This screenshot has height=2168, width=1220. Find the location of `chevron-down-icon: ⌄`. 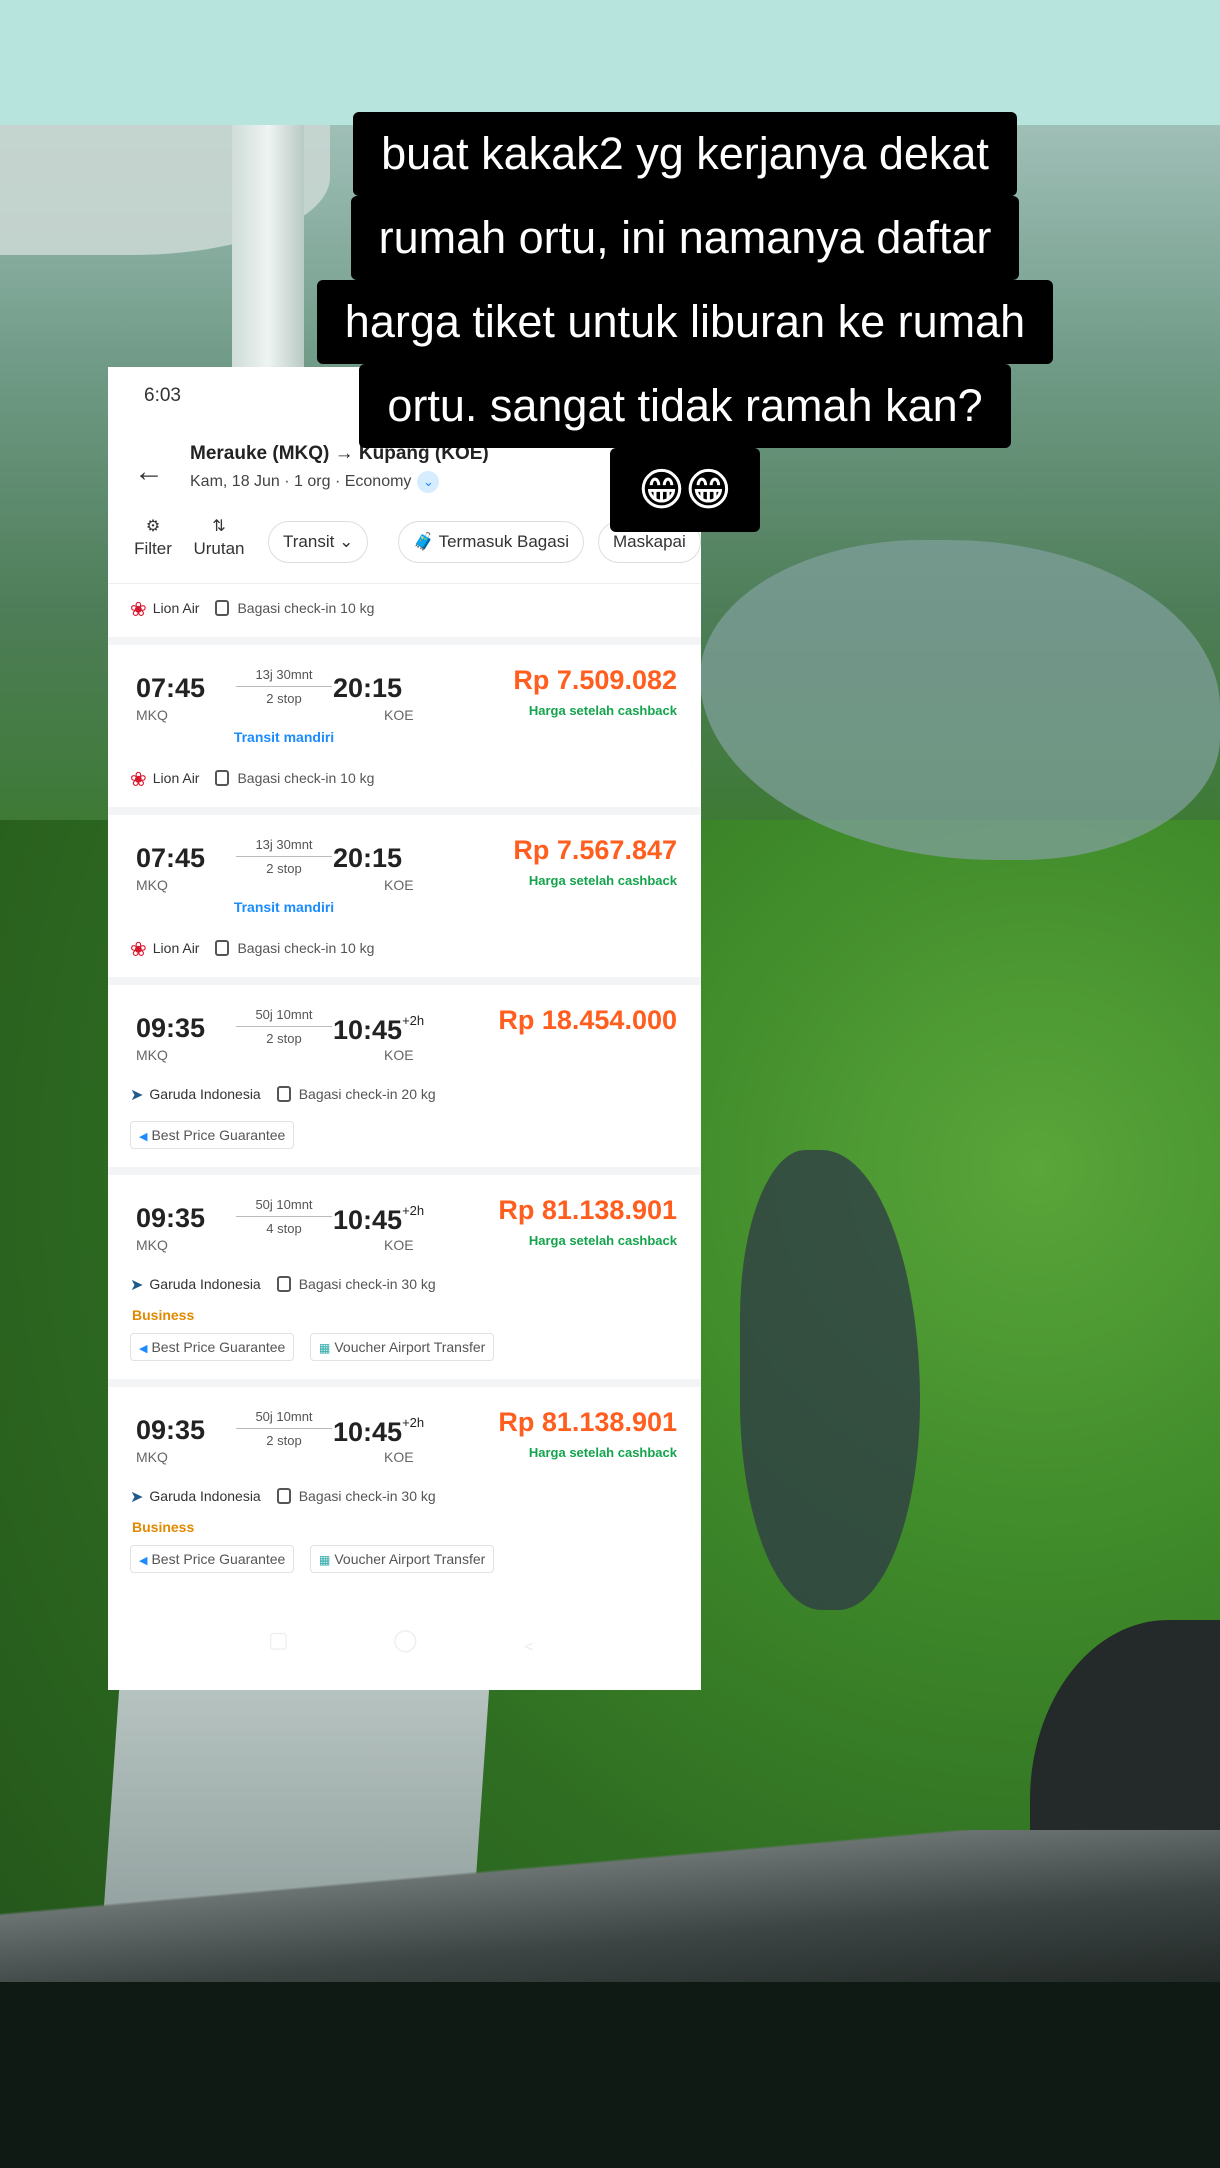

chevron-down-icon: ⌄ is located at coordinates (346, 541).